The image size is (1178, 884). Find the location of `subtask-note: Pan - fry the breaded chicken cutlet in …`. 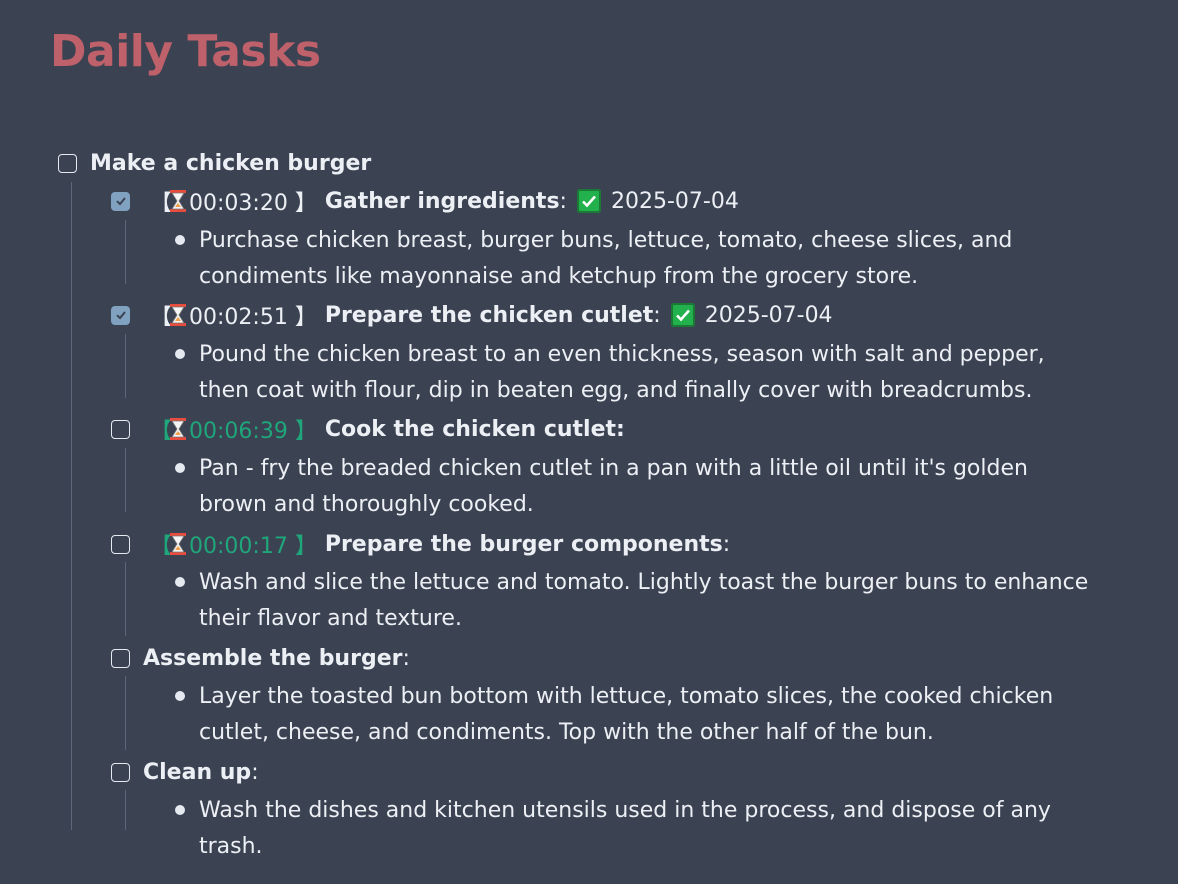

subtask-note: Pan - fry the breaded chicken cutlet in … is located at coordinates (613, 486).